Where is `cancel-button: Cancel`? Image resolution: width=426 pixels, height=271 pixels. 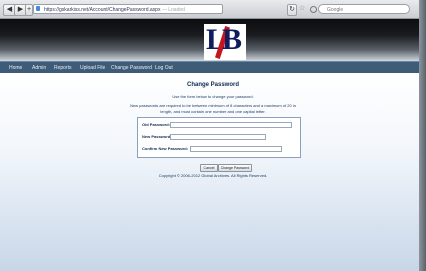
cancel-button: Cancel is located at coordinates (209, 168).